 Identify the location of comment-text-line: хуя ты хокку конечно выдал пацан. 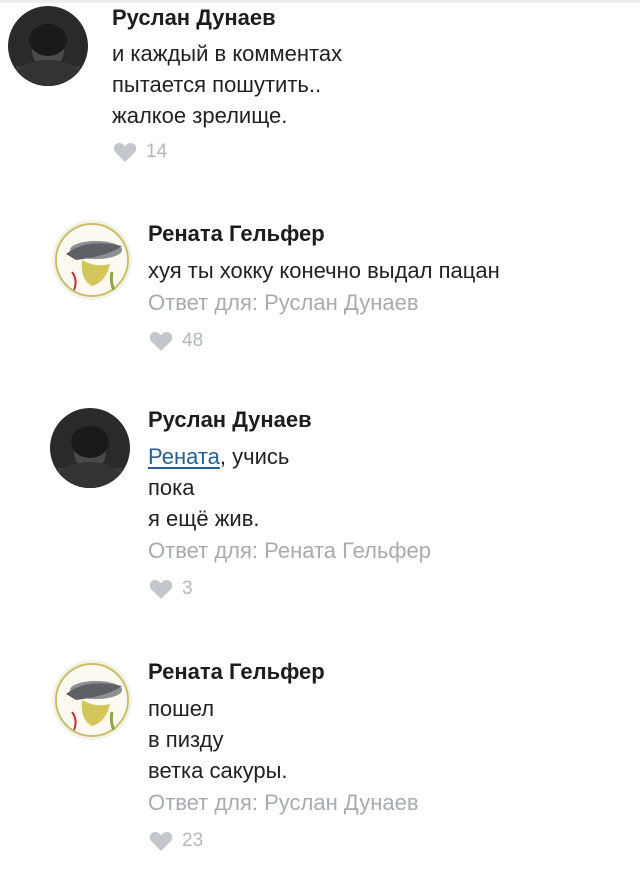
(324, 270).